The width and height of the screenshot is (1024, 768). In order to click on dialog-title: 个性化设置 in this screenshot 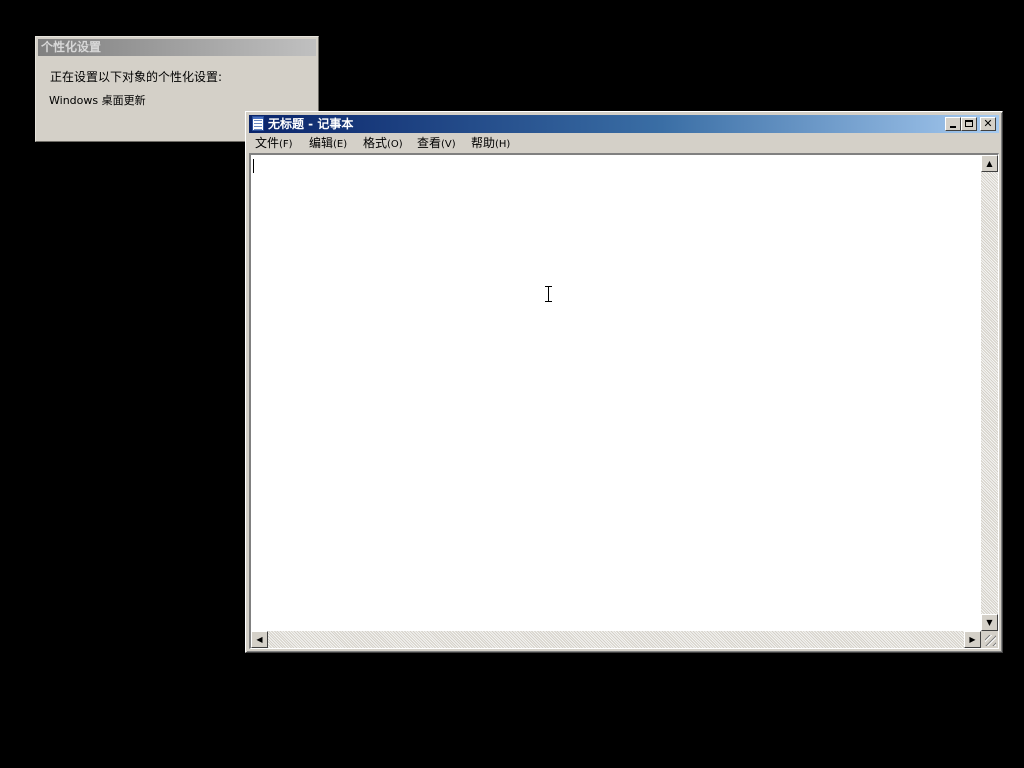, I will do `click(177, 47)`.